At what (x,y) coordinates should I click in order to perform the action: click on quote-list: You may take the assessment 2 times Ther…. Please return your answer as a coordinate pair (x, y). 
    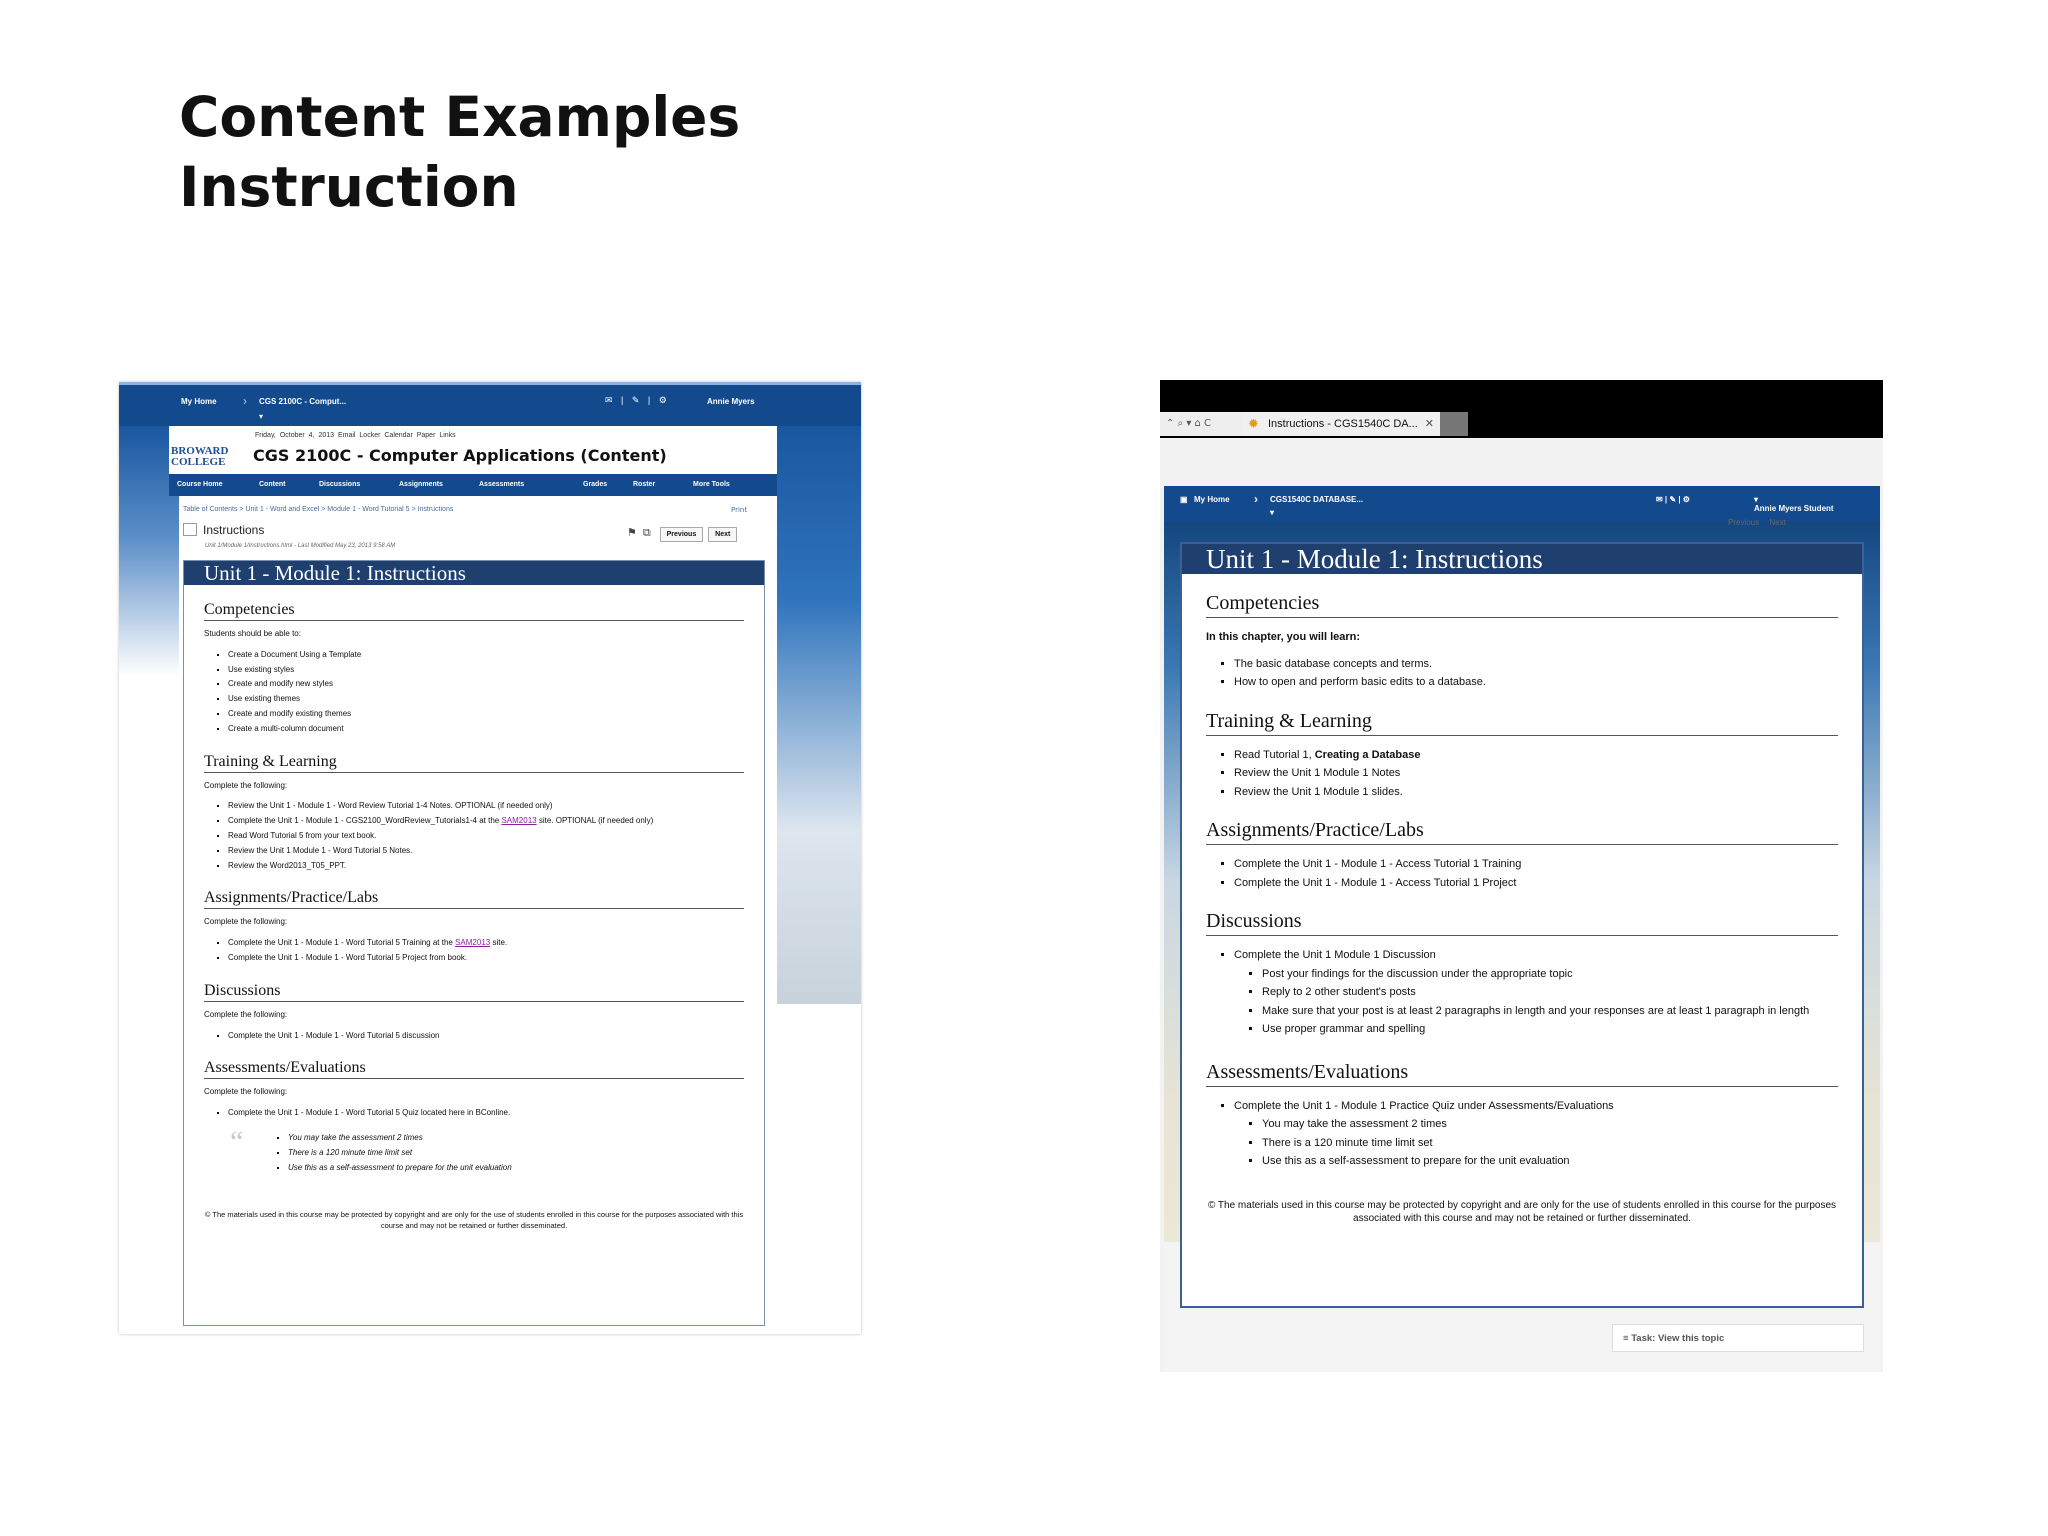
    Looking at the image, I should click on (504, 1153).